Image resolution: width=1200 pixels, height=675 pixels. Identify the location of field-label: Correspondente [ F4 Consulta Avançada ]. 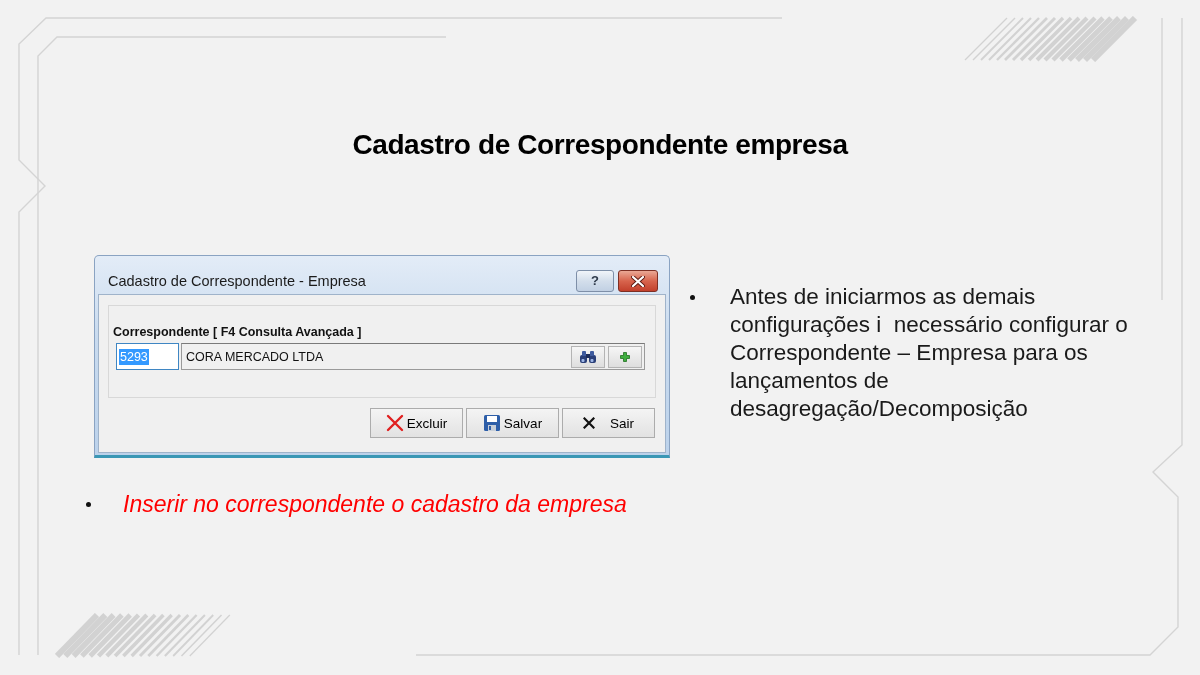
(238, 332).